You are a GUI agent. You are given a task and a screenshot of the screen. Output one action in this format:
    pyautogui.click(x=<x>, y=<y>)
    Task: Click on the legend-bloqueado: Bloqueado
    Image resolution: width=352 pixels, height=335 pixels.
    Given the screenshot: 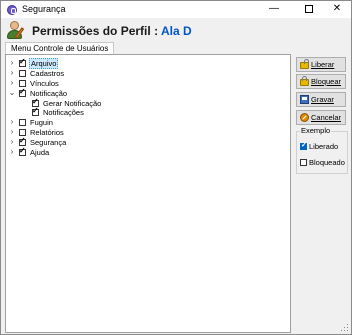 What is the action you would take?
    pyautogui.click(x=322, y=162)
    